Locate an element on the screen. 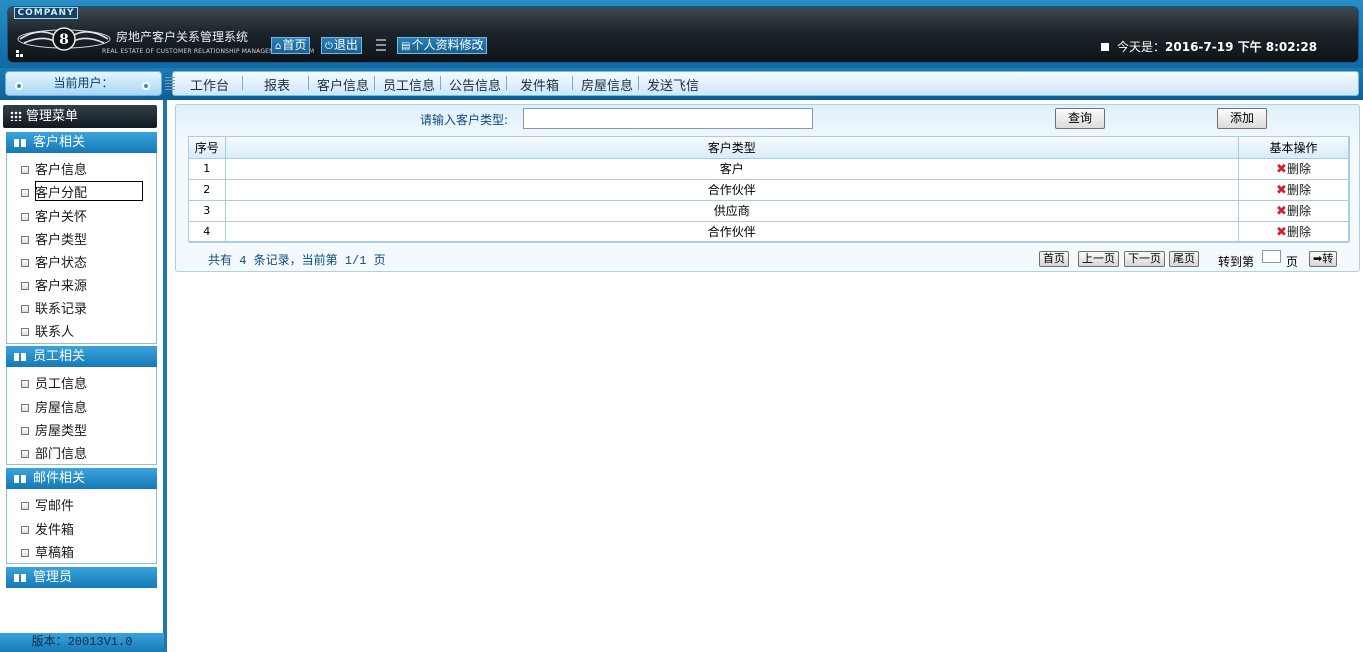 This screenshot has height=652, width=1363. sidebar-item-employee-info: 员工信息 is located at coordinates (54, 382).